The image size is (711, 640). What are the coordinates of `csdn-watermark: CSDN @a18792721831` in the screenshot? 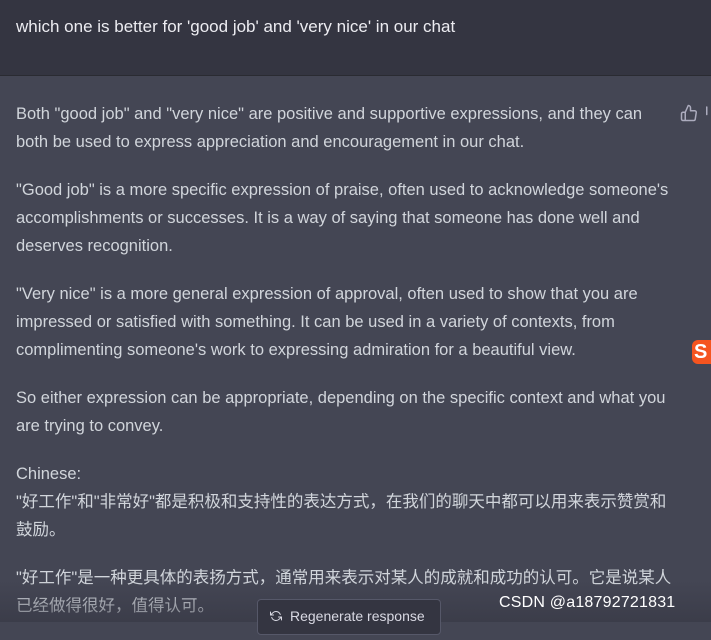 It's located at (587, 602).